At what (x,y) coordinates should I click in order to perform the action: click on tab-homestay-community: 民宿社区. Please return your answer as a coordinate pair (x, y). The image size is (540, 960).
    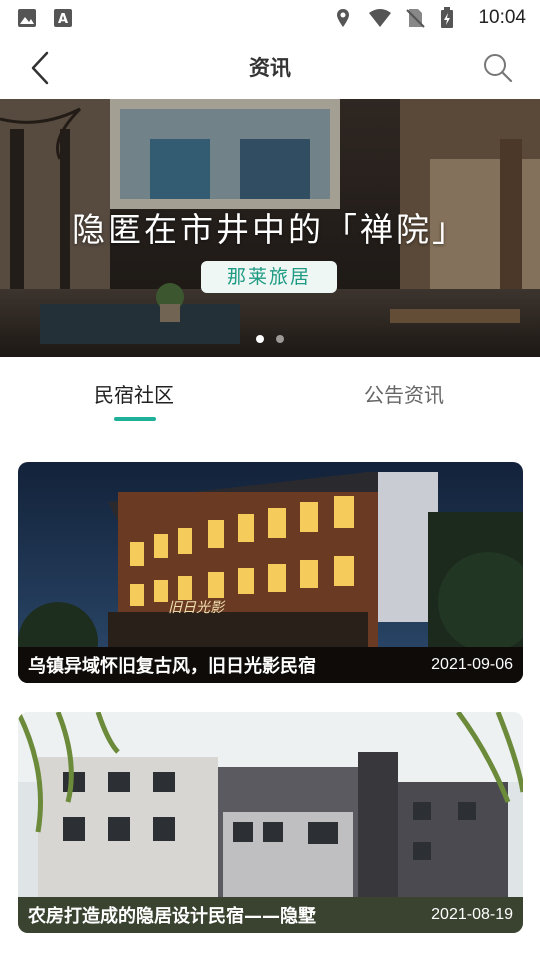
    Looking at the image, I should click on (134, 393).